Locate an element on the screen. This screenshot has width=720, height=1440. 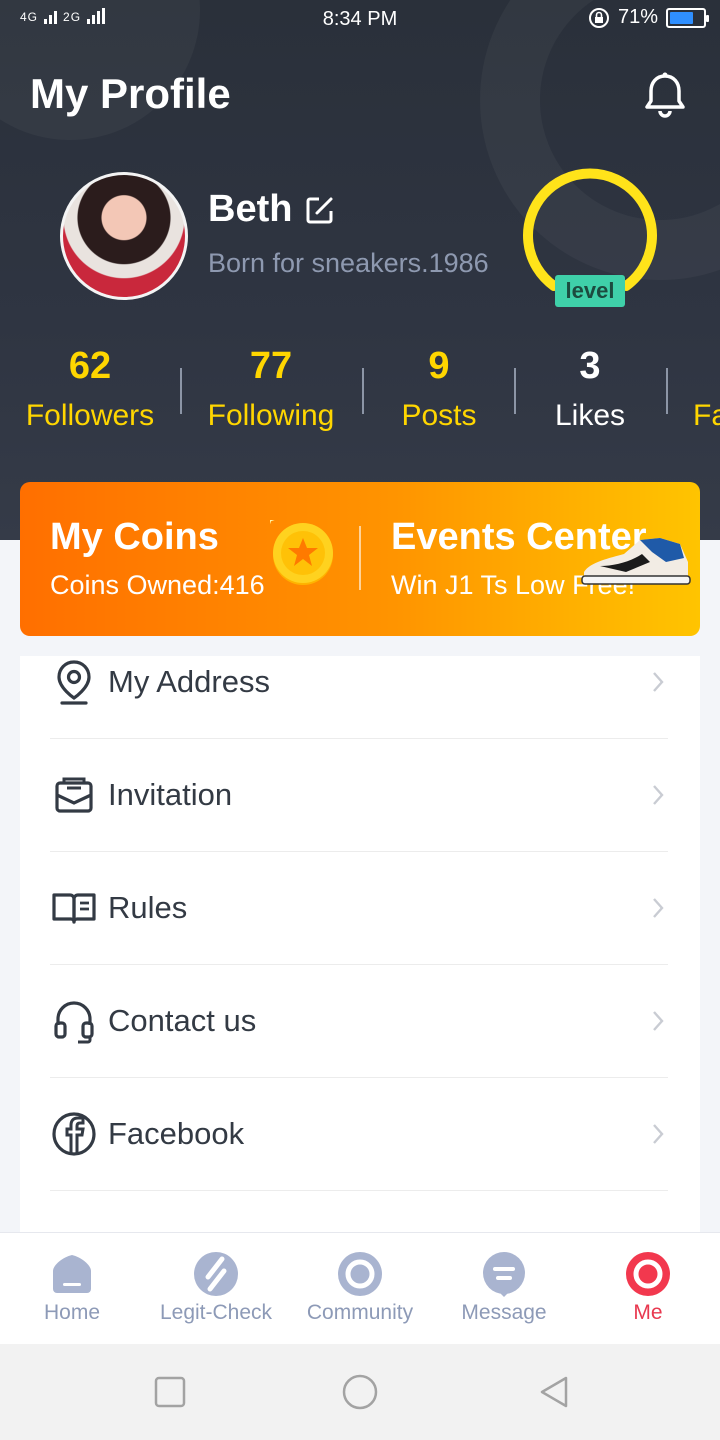
back-button-icon is located at coordinates (554, 1392).